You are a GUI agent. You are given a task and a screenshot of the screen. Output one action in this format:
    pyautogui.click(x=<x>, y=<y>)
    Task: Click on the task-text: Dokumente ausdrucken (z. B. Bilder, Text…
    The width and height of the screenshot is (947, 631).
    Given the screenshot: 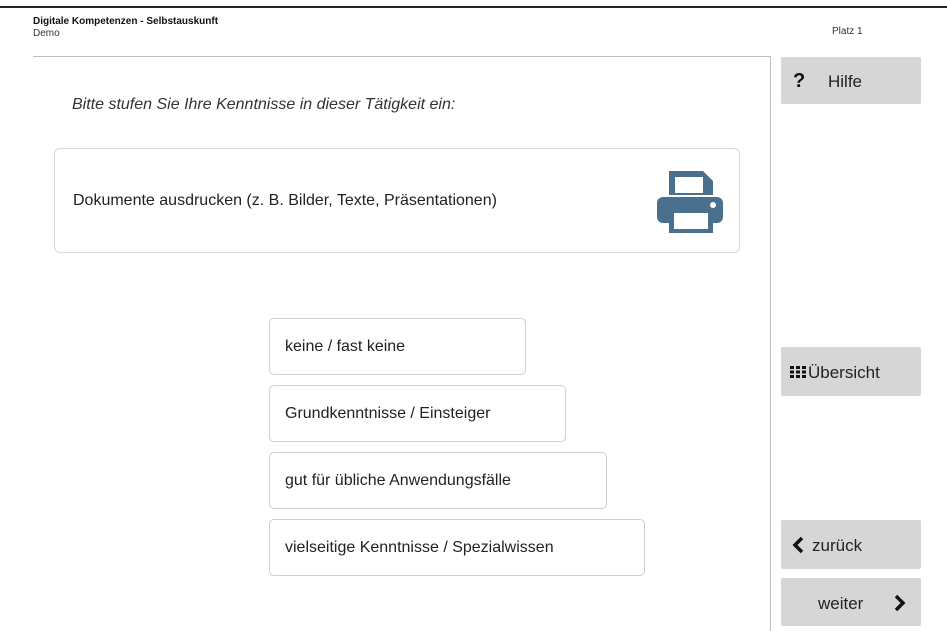 What is the action you would take?
    pyautogui.click(x=285, y=200)
    